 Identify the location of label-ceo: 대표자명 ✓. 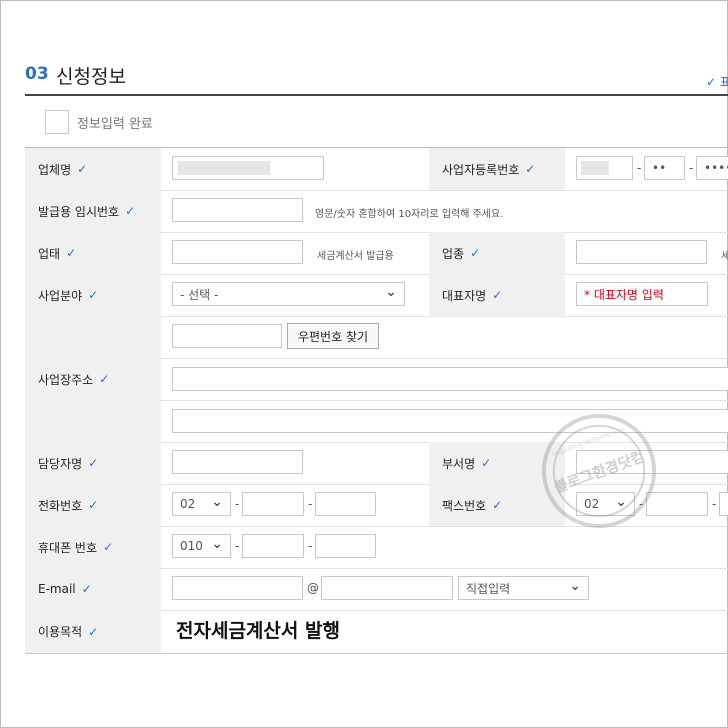
(497, 295).